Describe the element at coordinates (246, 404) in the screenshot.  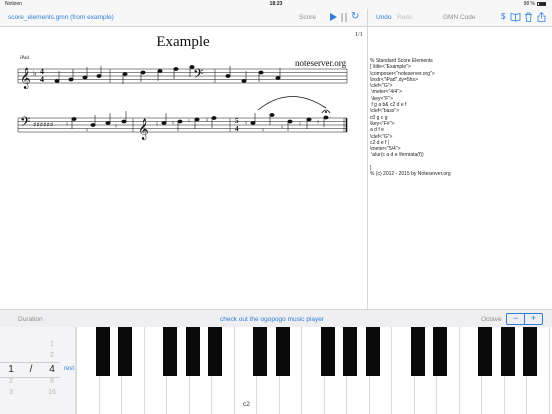
I see `middle-c-label: c2` at that location.